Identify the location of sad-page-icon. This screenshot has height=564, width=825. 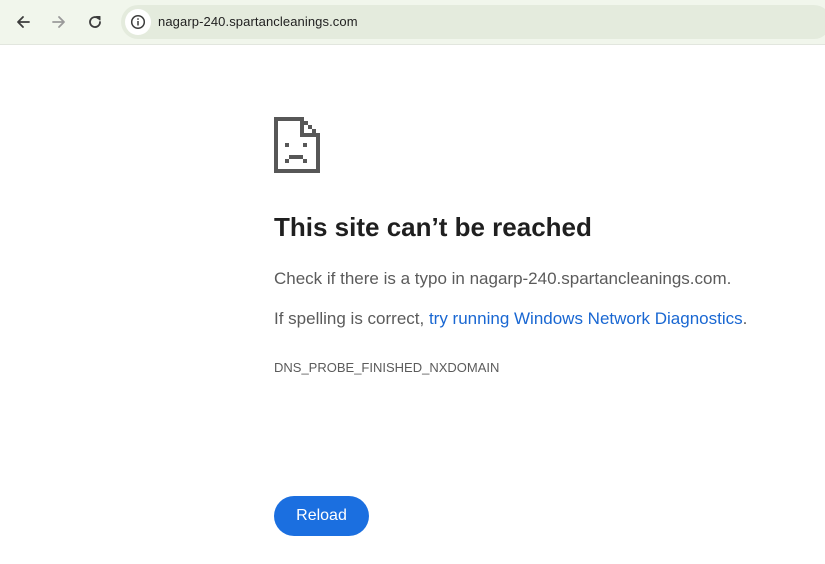
(297, 145).